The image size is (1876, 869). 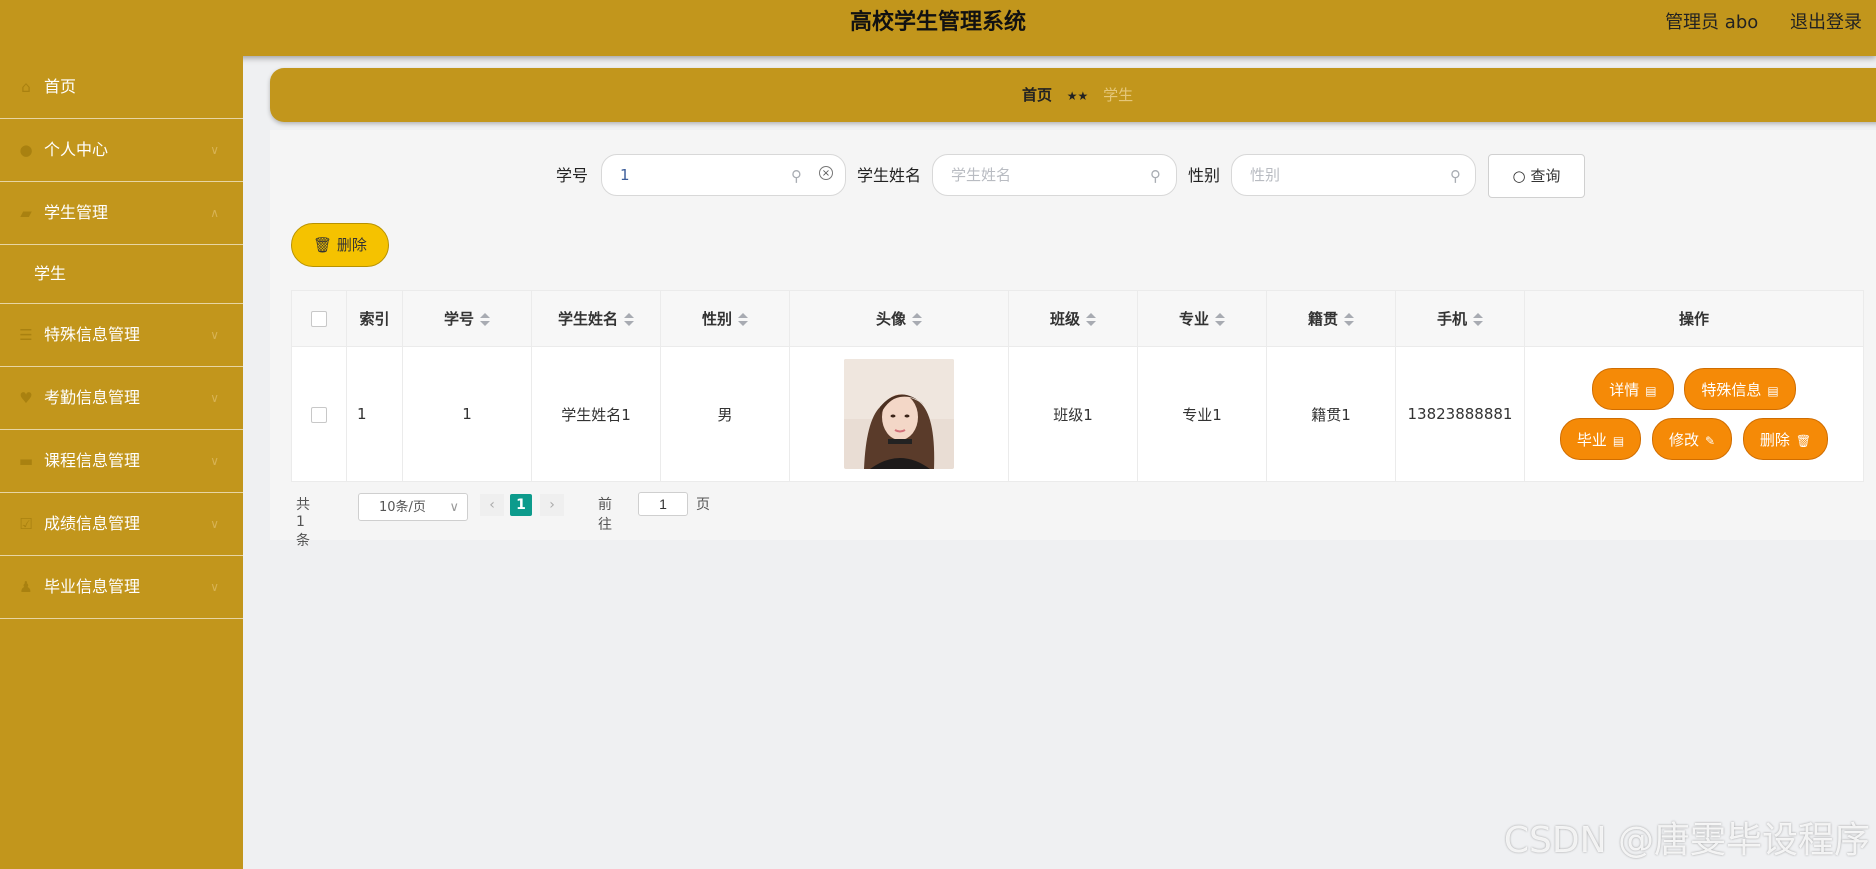 What do you see at coordinates (723, 175) in the screenshot?
I see `student-id-input` at bounding box center [723, 175].